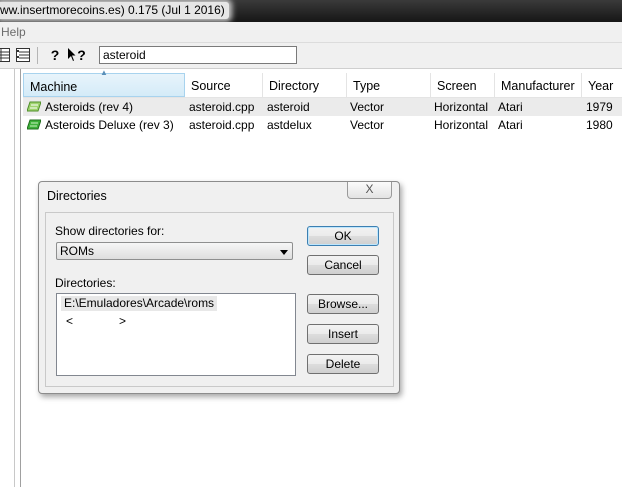  Describe the element at coordinates (104, 72) in the screenshot. I see `sort-ascending-icon: ▲` at that location.